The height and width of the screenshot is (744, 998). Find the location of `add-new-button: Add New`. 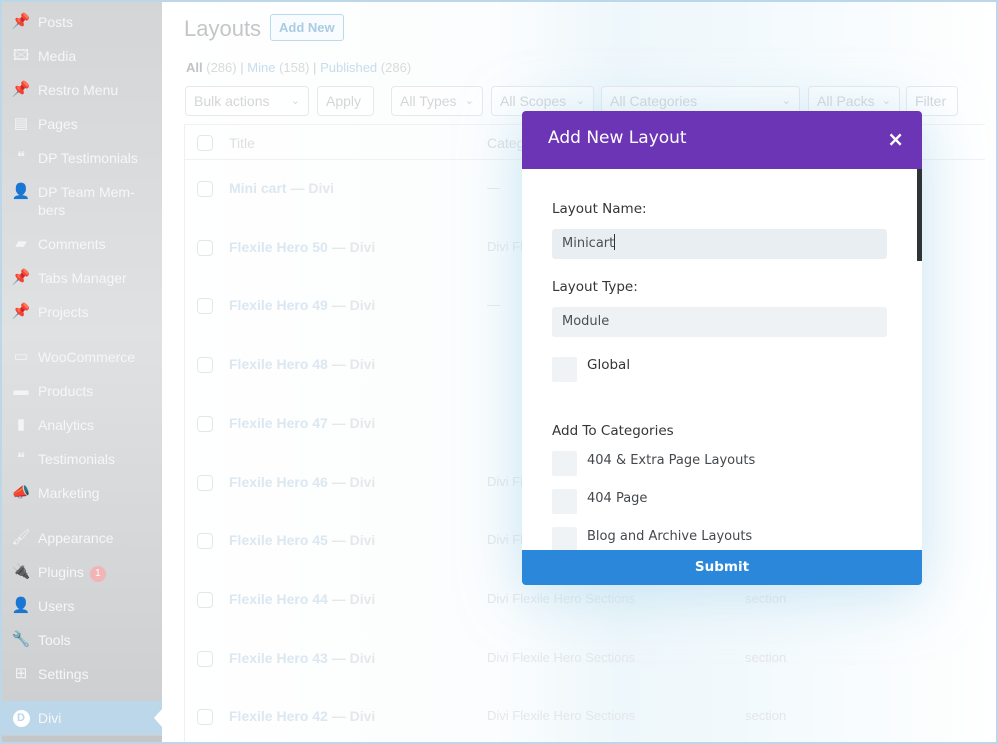

add-new-button: Add New is located at coordinates (307, 27).